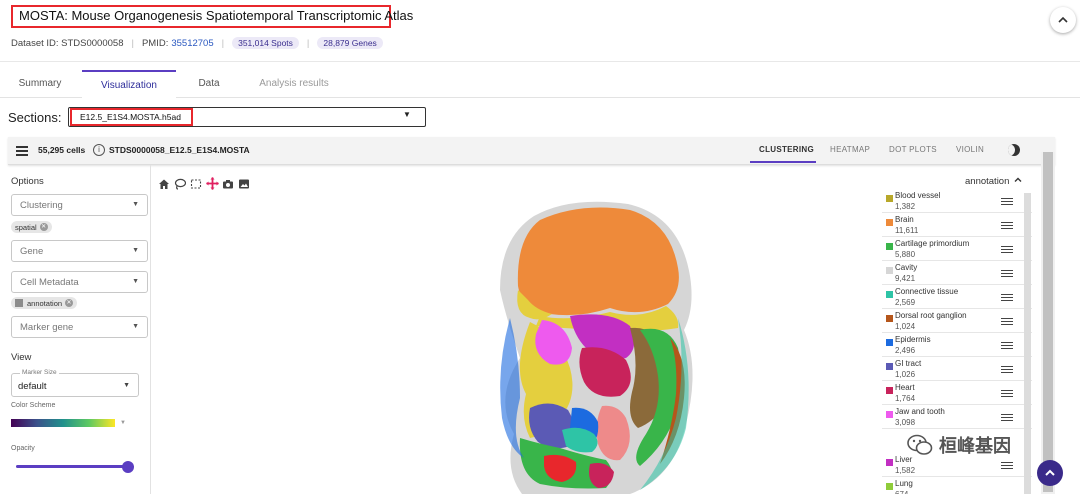  I want to click on page-scrollbar, so click(1048, 323).